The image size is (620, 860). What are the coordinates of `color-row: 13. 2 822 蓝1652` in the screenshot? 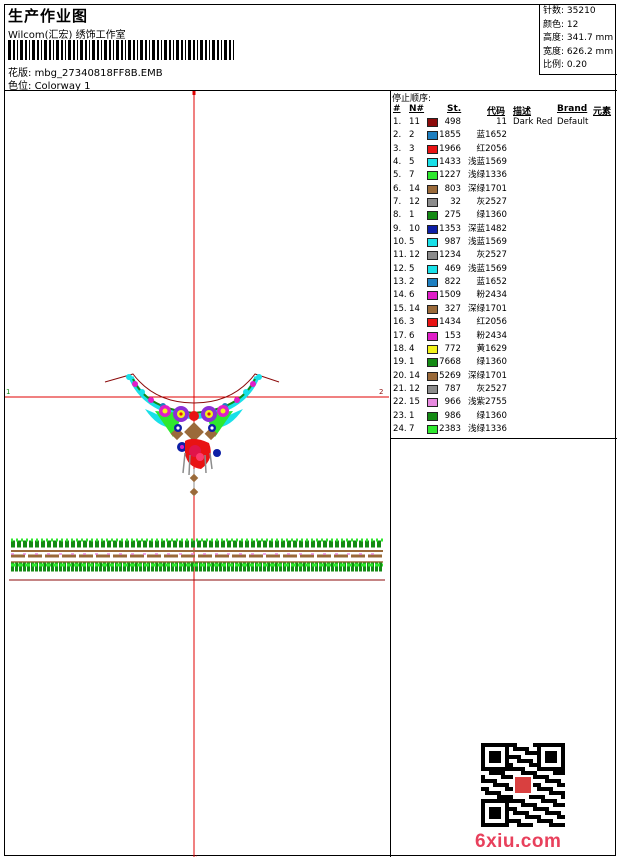 It's located at (504, 282).